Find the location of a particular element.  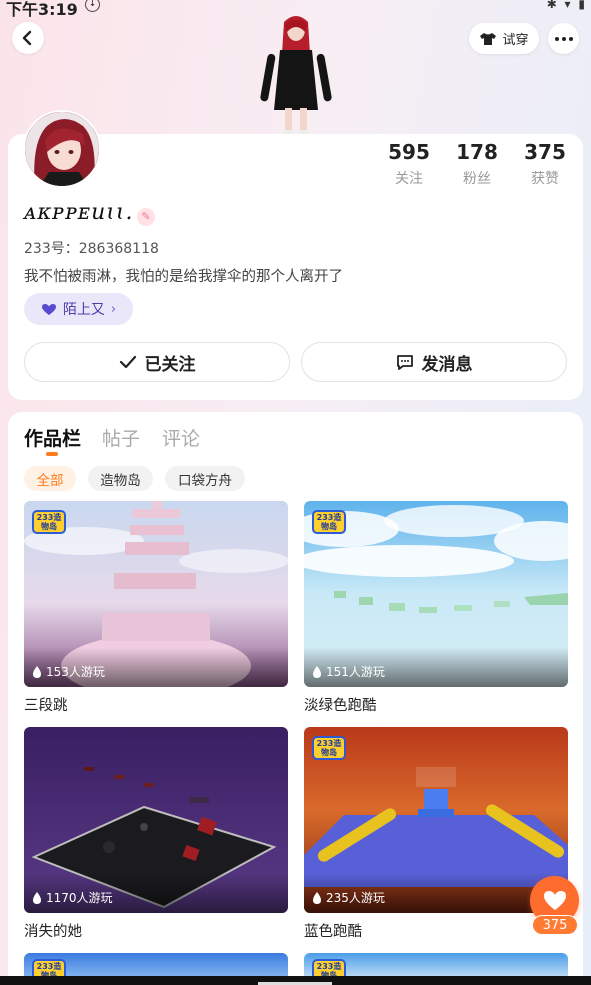

filter-all: 全部 is located at coordinates (50, 478).